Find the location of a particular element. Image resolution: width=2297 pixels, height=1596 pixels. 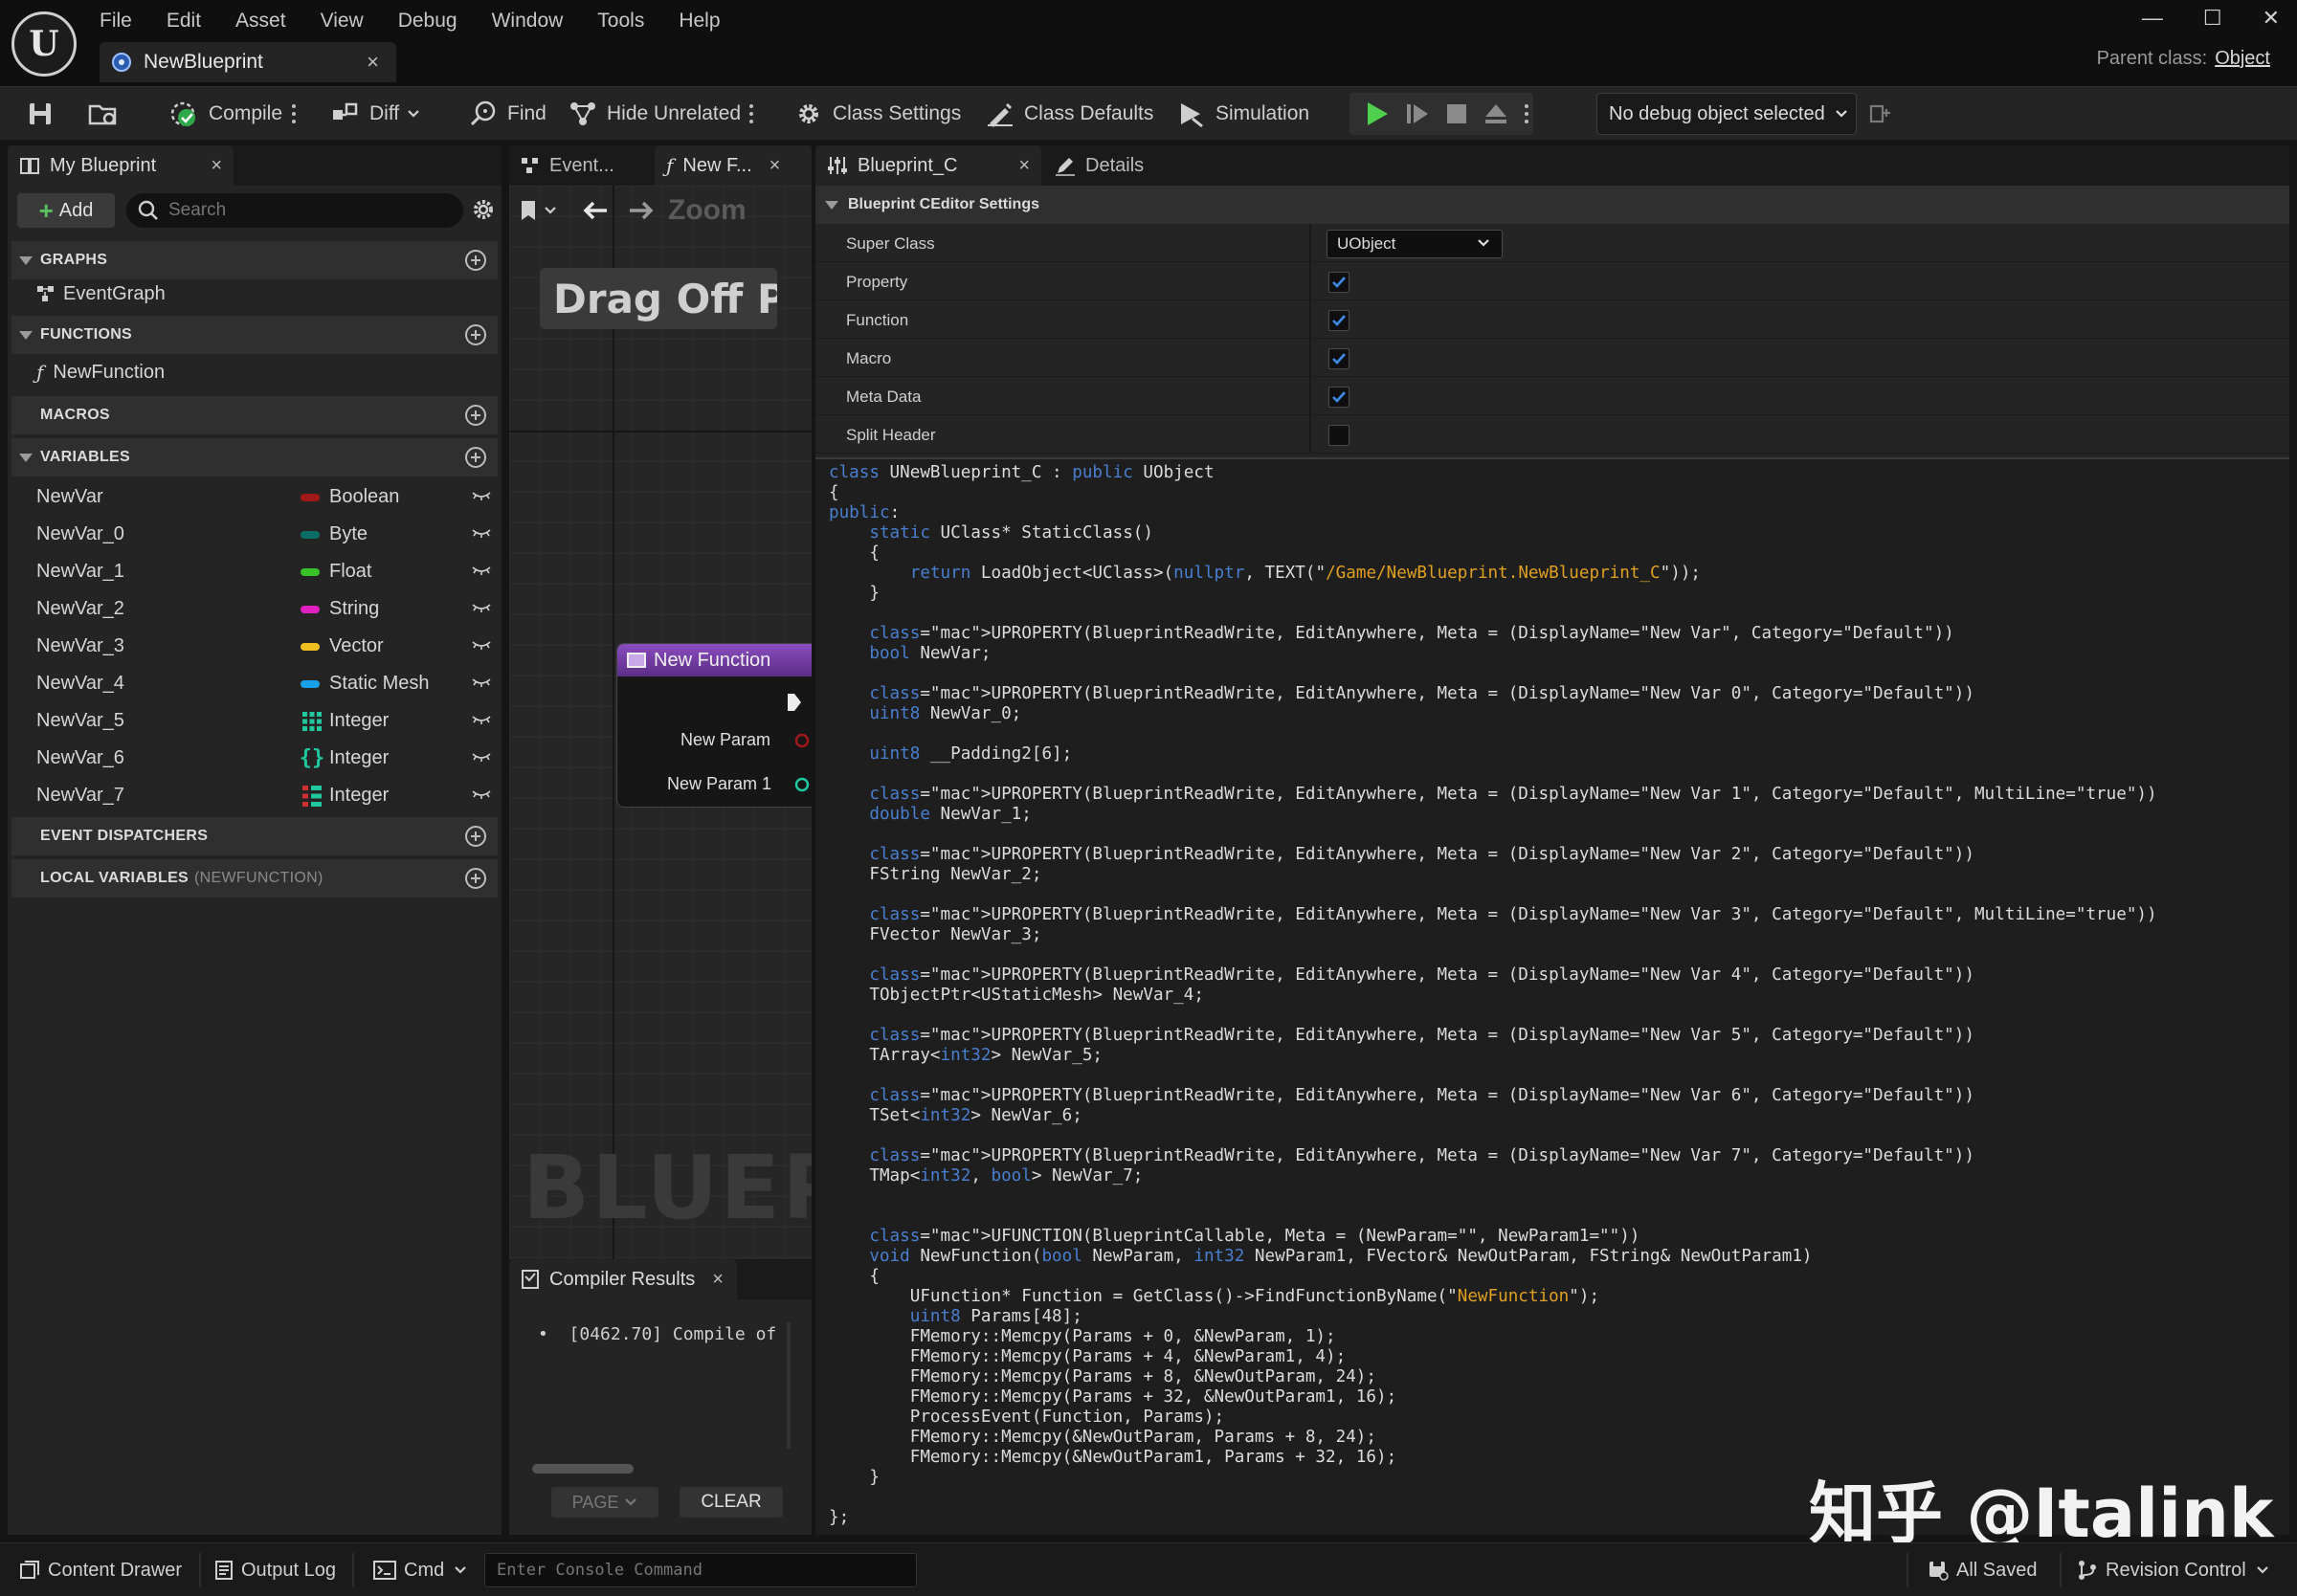

tab-compiler-results: Compiler Results × is located at coordinates (623, 1279).